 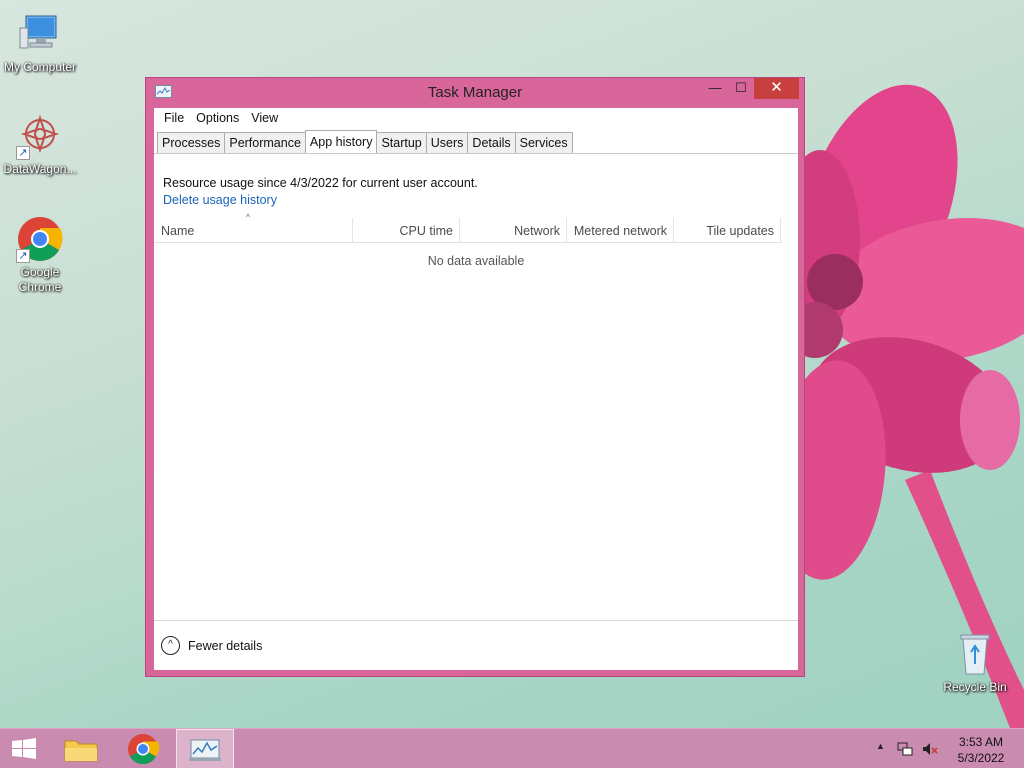 I want to click on footer-divider, so click(x=476, y=620).